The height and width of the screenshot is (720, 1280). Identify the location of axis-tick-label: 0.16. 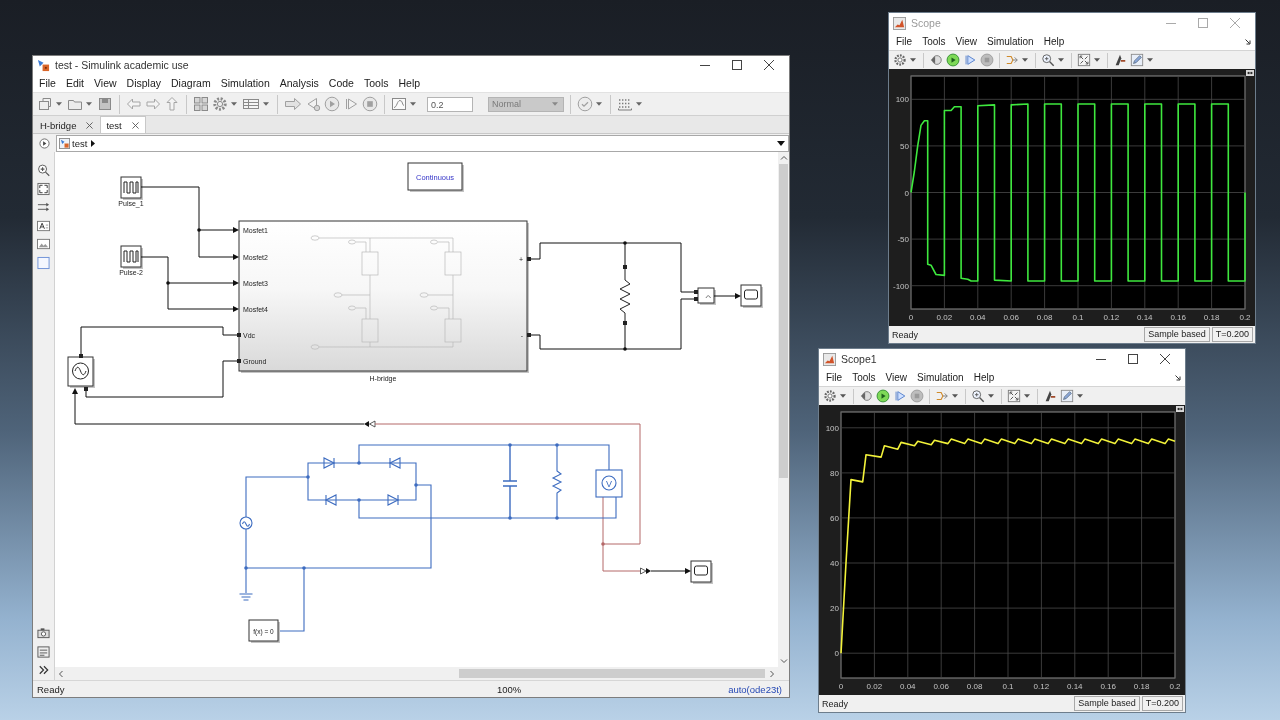
(1108, 686).